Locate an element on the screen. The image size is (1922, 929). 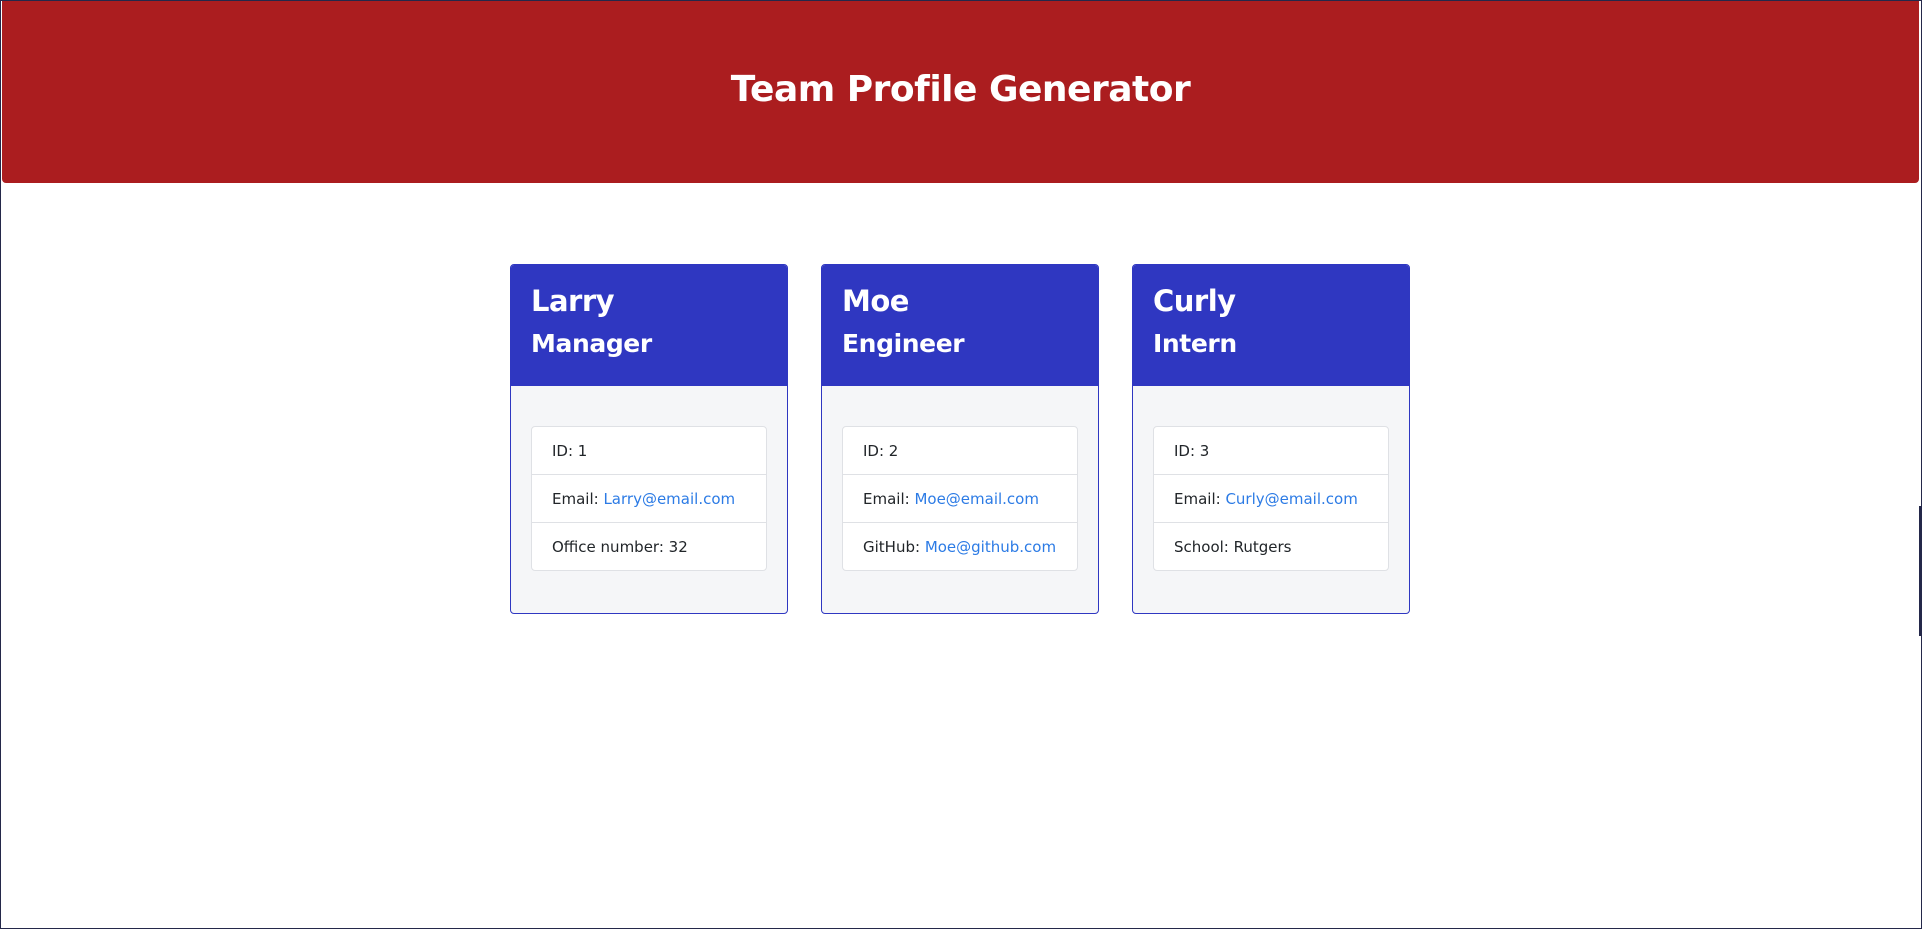
github-link: Moe@github.com is located at coordinates (990, 547).